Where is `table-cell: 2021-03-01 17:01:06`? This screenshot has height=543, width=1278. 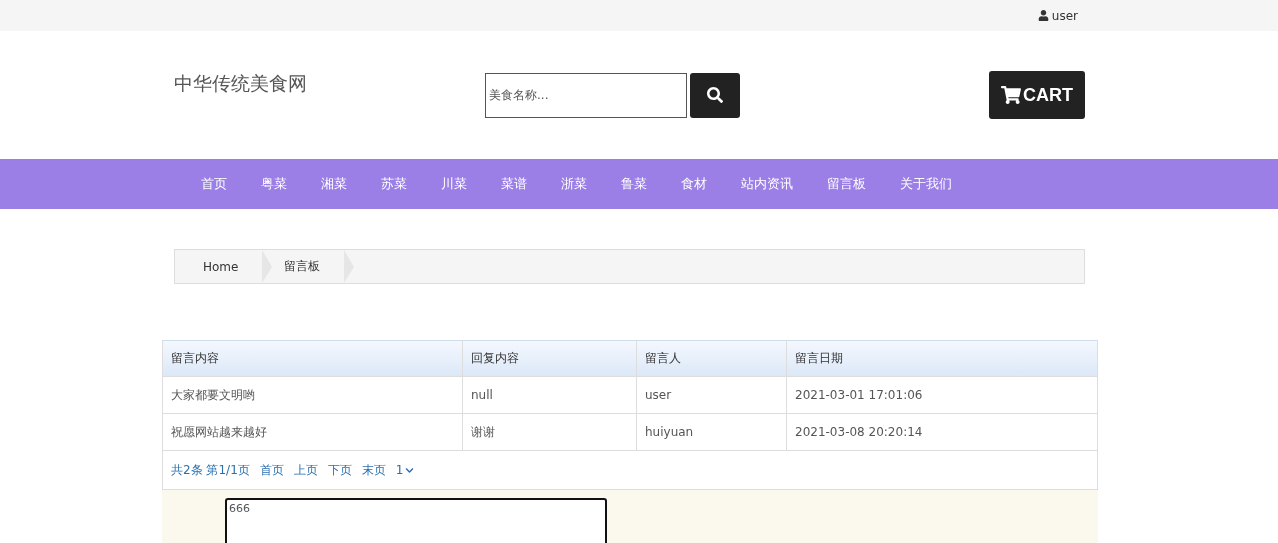 table-cell: 2021-03-01 17:01:06 is located at coordinates (942, 395).